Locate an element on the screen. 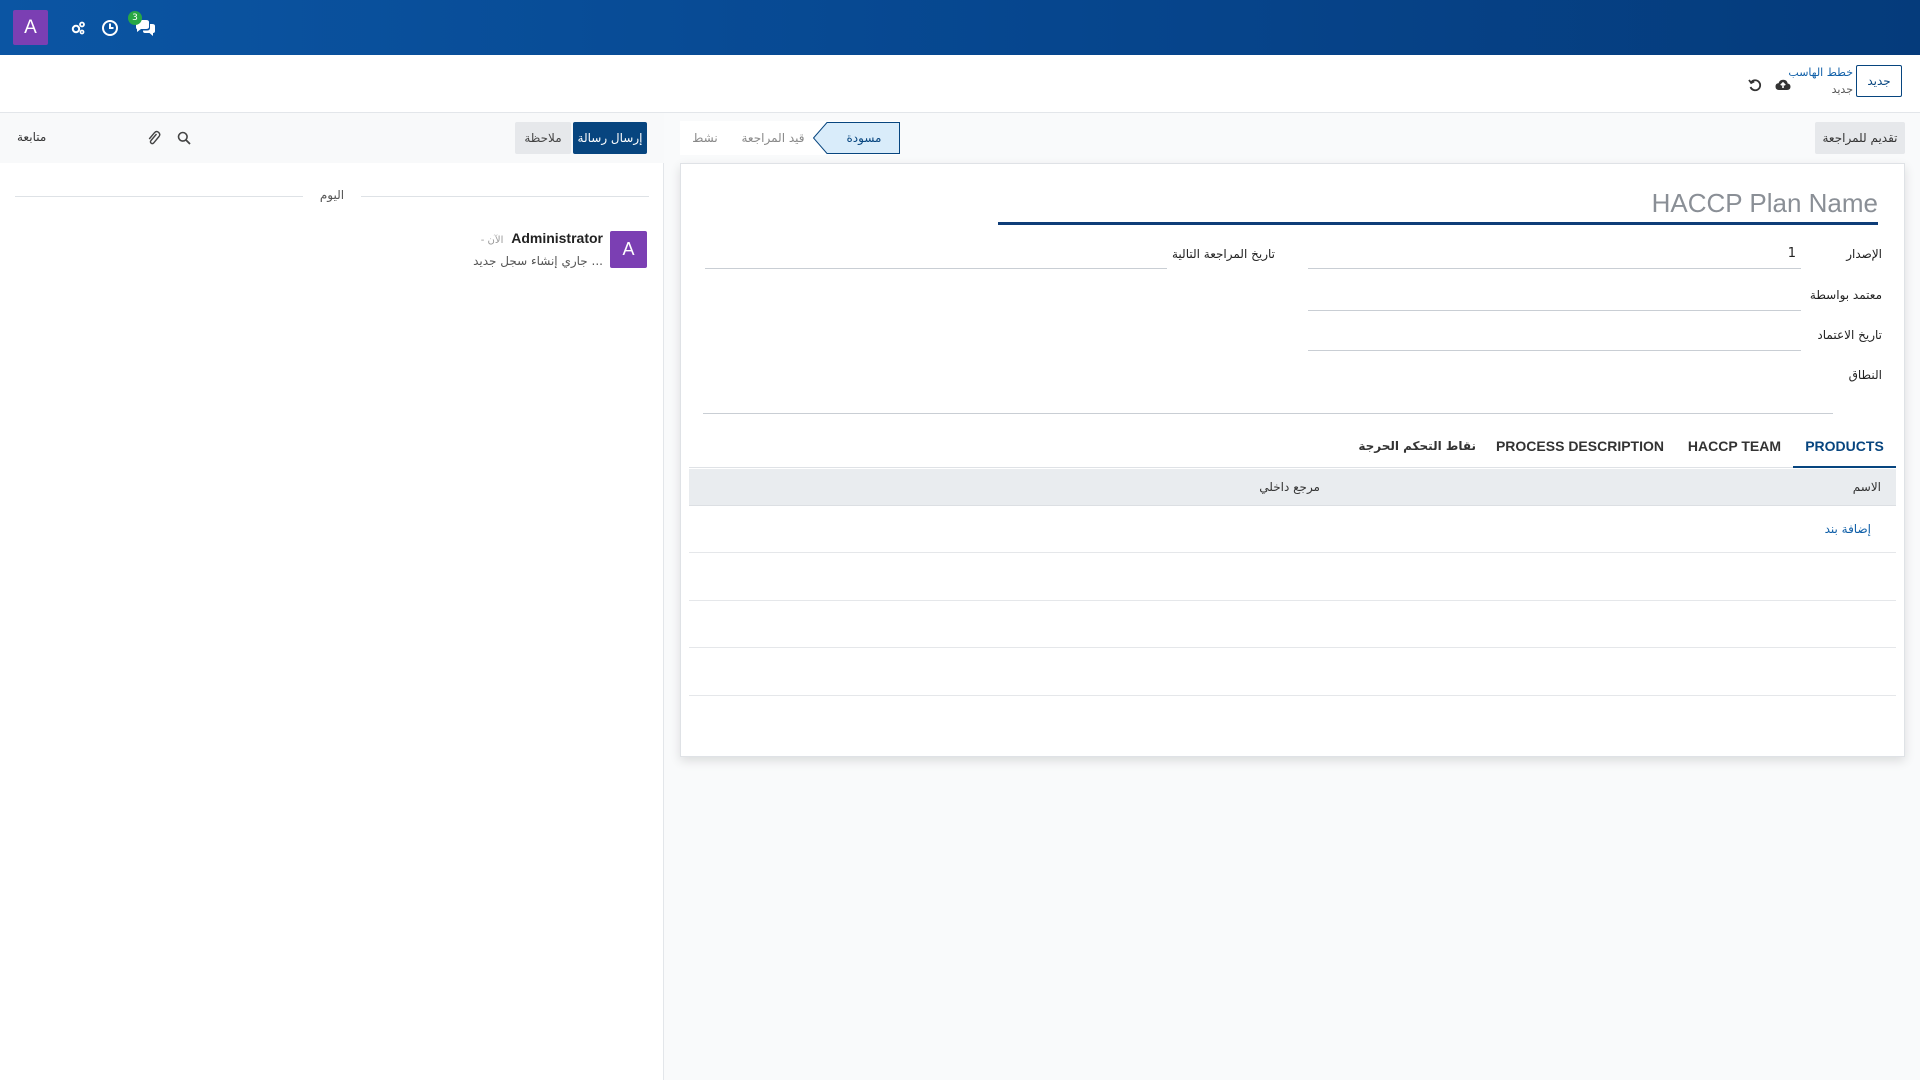 The width and height of the screenshot is (1920, 1080). discard-icon is located at coordinates (1755, 85).